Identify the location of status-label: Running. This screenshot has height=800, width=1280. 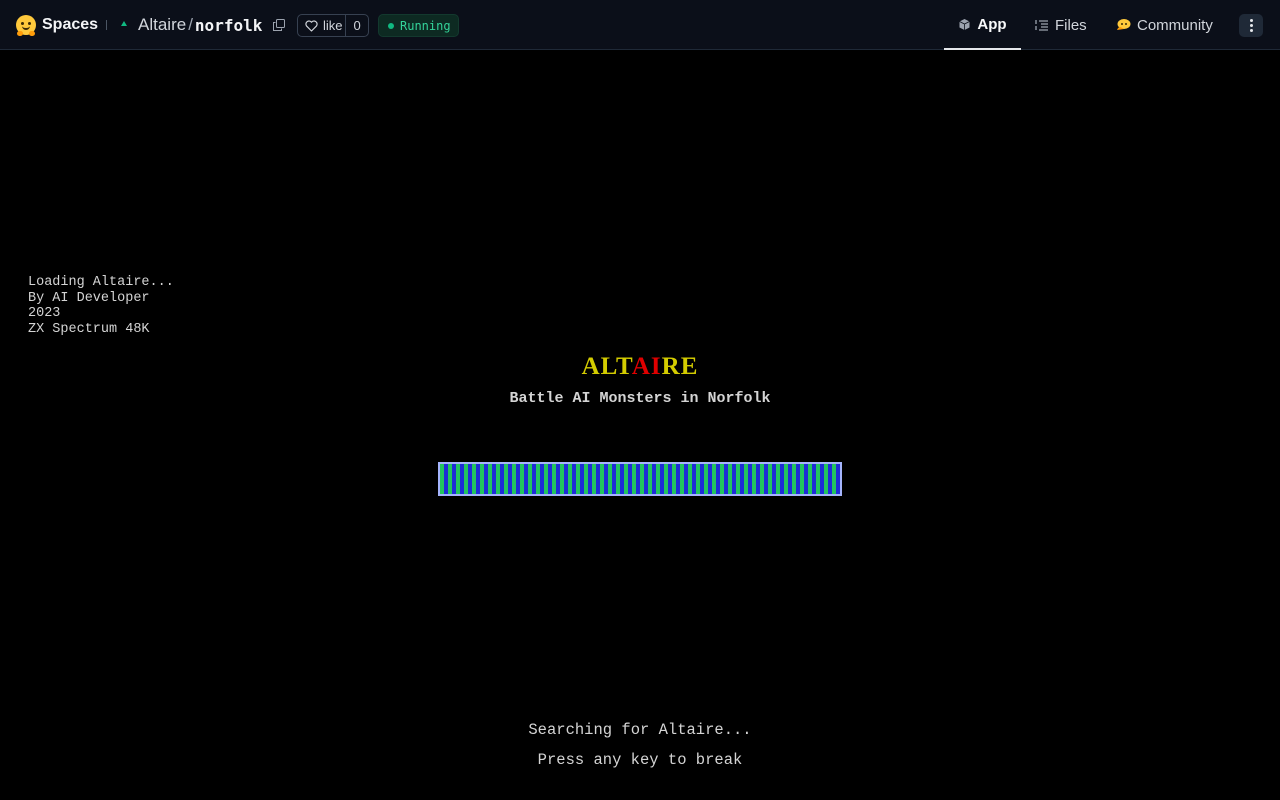
(425, 25).